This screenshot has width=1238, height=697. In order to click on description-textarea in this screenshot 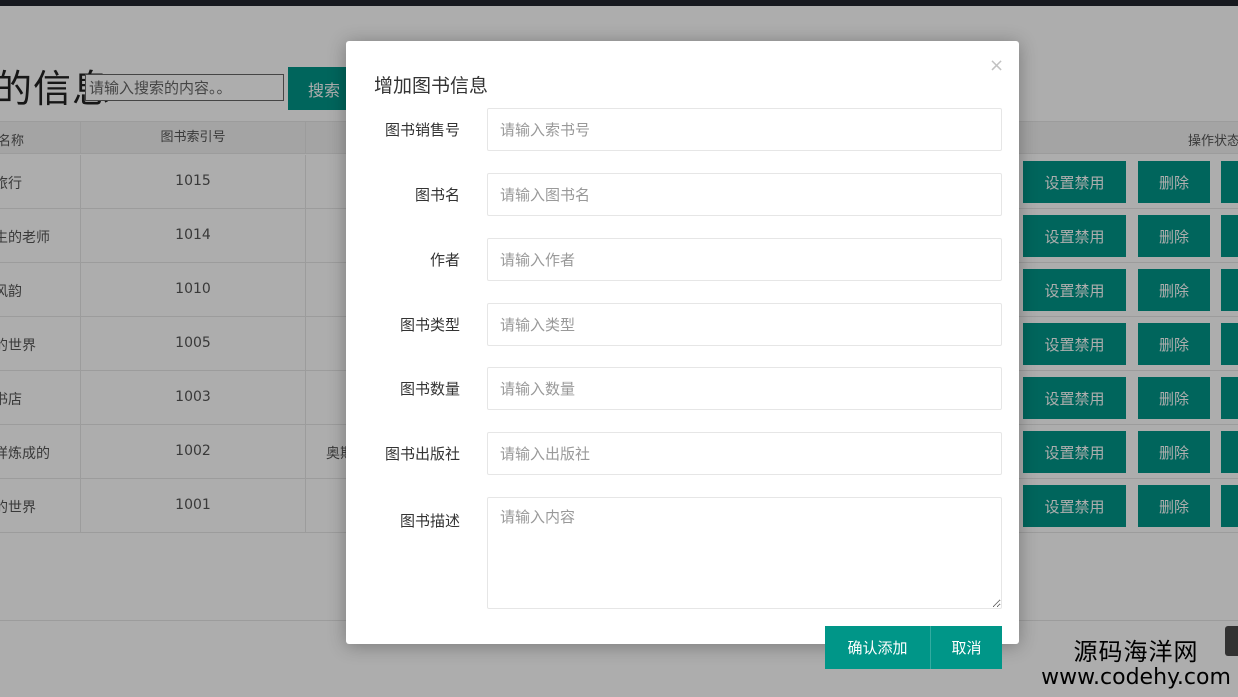, I will do `click(744, 553)`.